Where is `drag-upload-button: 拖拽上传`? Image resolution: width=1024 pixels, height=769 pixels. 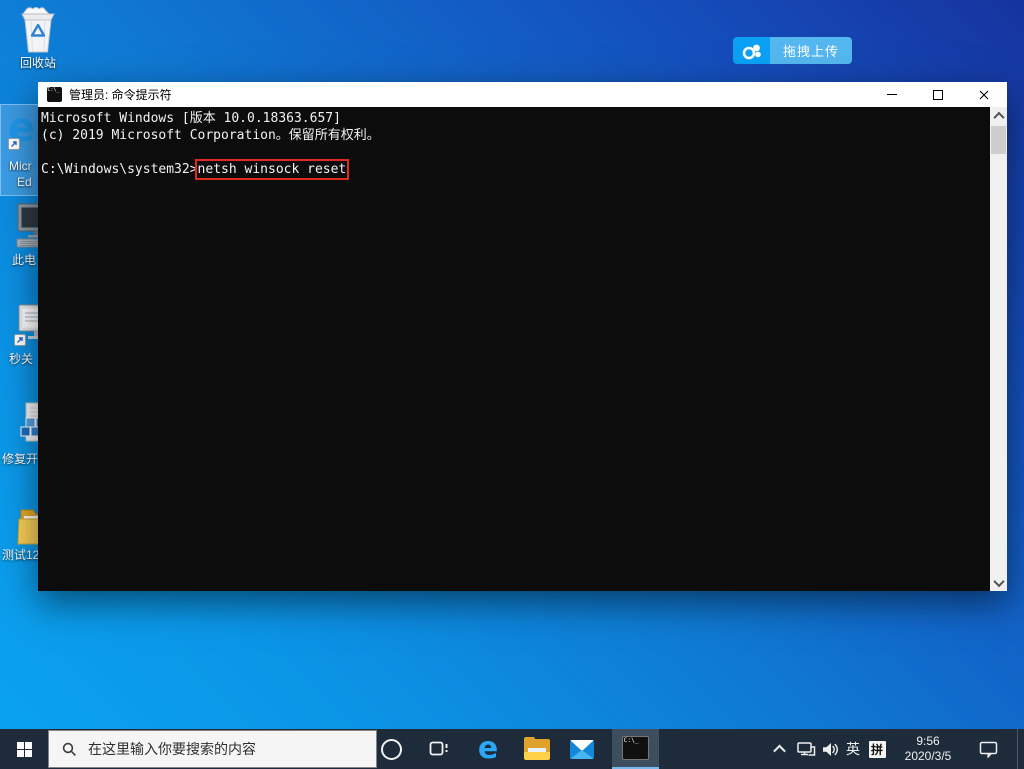
drag-upload-button: 拖拽上传 is located at coordinates (793, 50).